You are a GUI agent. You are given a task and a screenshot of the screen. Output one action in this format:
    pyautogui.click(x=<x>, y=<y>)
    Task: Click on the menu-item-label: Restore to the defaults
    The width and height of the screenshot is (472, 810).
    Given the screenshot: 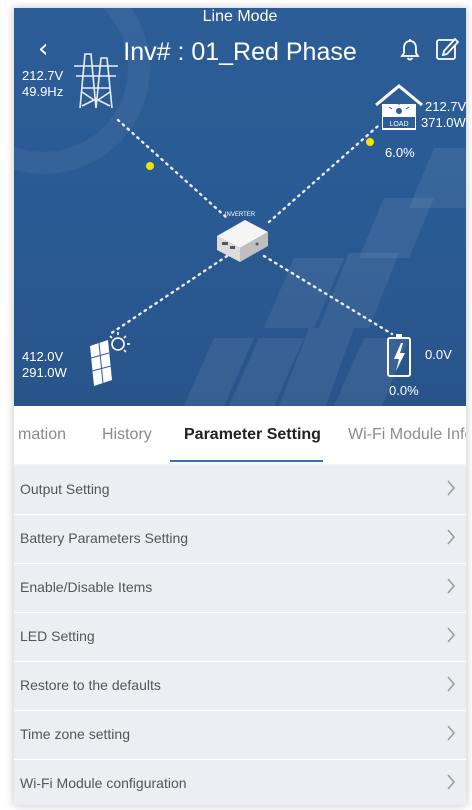 What is the action you would take?
    pyautogui.click(x=90, y=685)
    